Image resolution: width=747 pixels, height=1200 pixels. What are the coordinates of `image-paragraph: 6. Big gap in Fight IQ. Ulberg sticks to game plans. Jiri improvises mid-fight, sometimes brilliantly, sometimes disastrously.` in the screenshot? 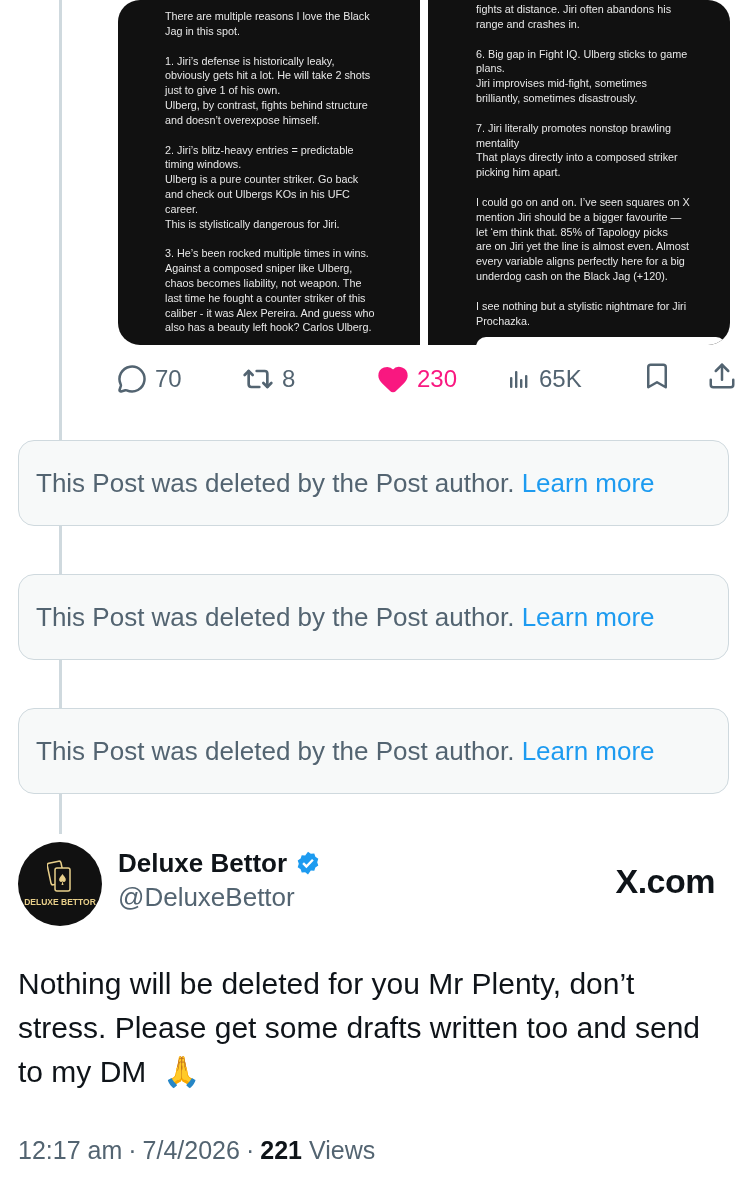 It's located at (582, 76).